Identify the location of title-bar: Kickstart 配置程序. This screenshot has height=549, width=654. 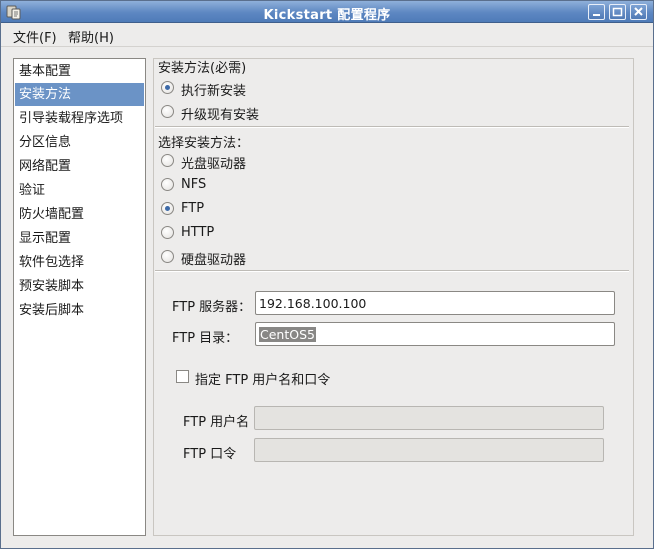
(327, 12).